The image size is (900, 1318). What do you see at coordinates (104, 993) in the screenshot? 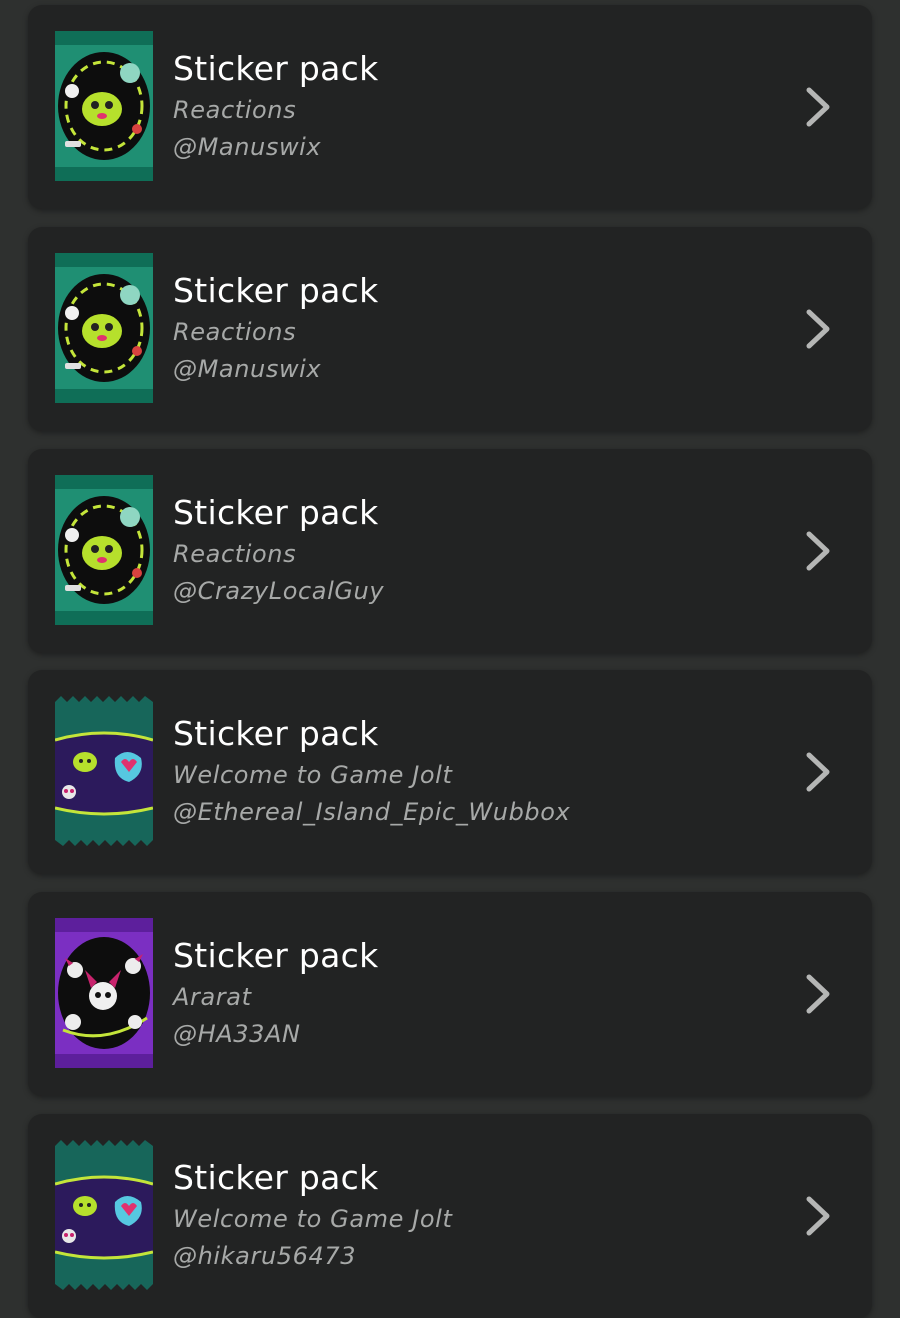
I see `ararat-sticker-pack-icon` at bounding box center [104, 993].